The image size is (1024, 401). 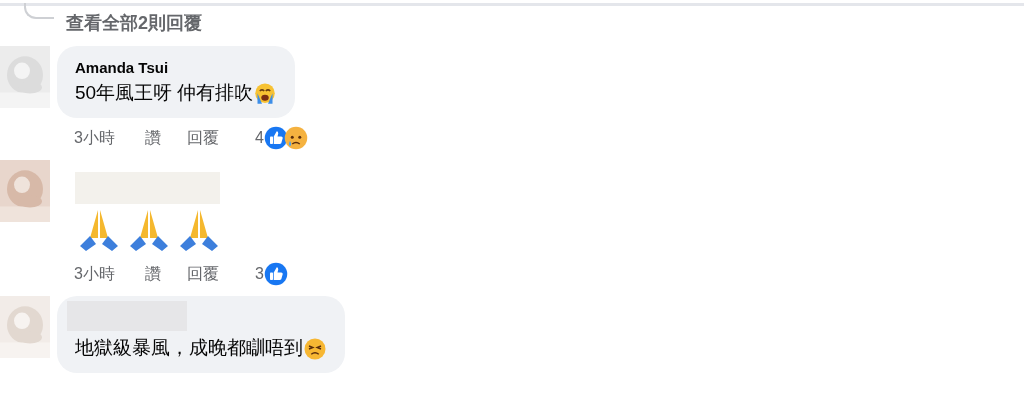 I want to click on comment-text: 地獄級暴風，成晚都瞓唔到, so click(x=189, y=348).